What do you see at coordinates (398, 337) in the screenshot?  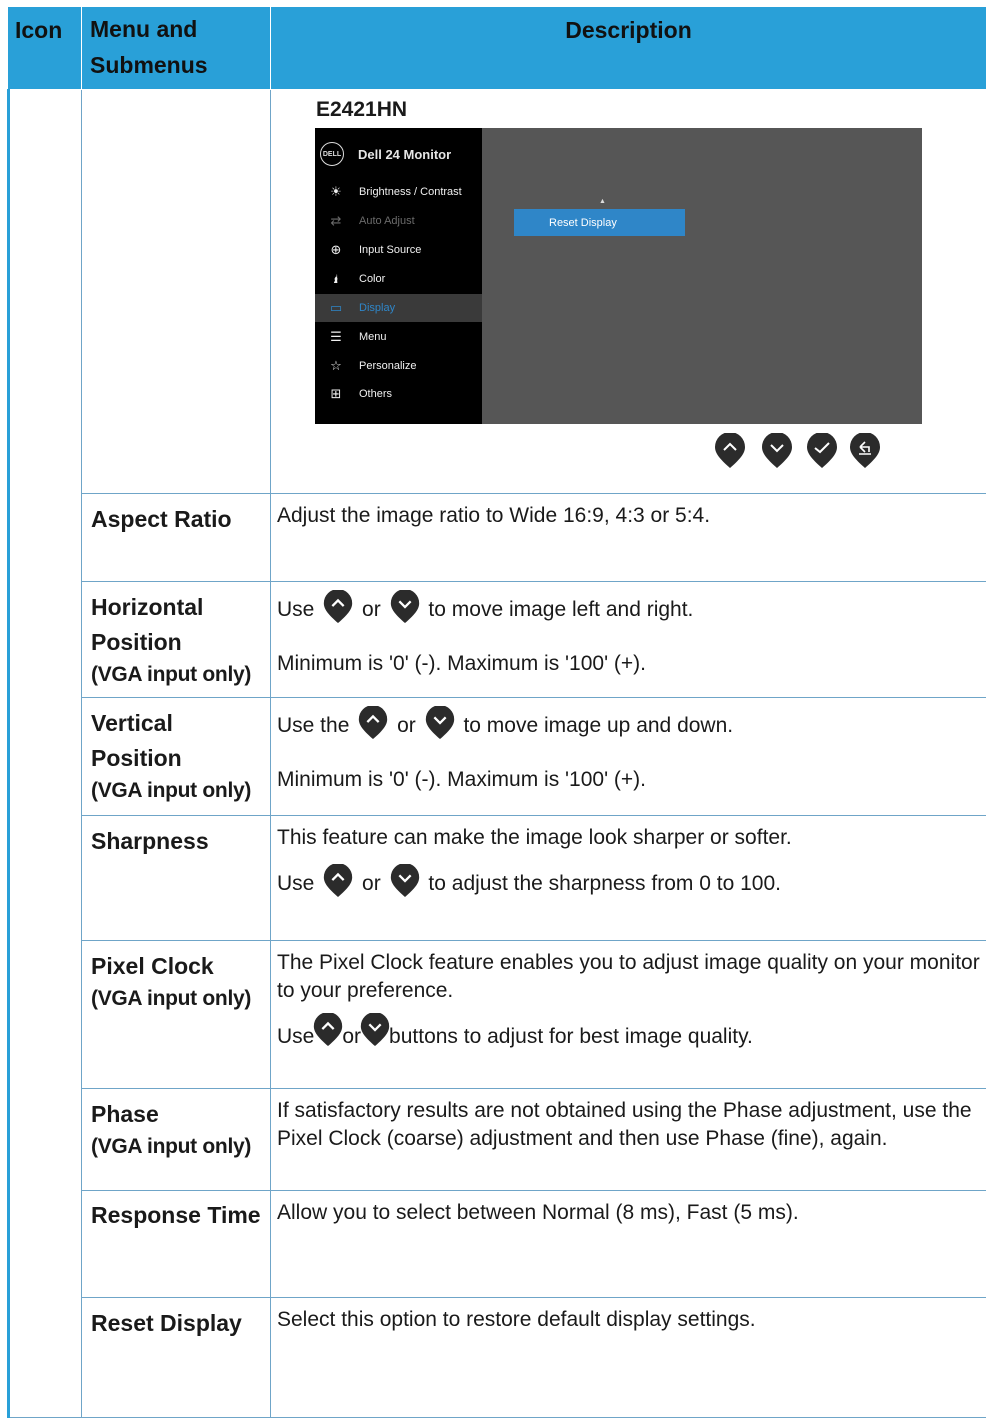 I see `osd-item-menu: ☰ Menu` at bounding box center [398, 337].